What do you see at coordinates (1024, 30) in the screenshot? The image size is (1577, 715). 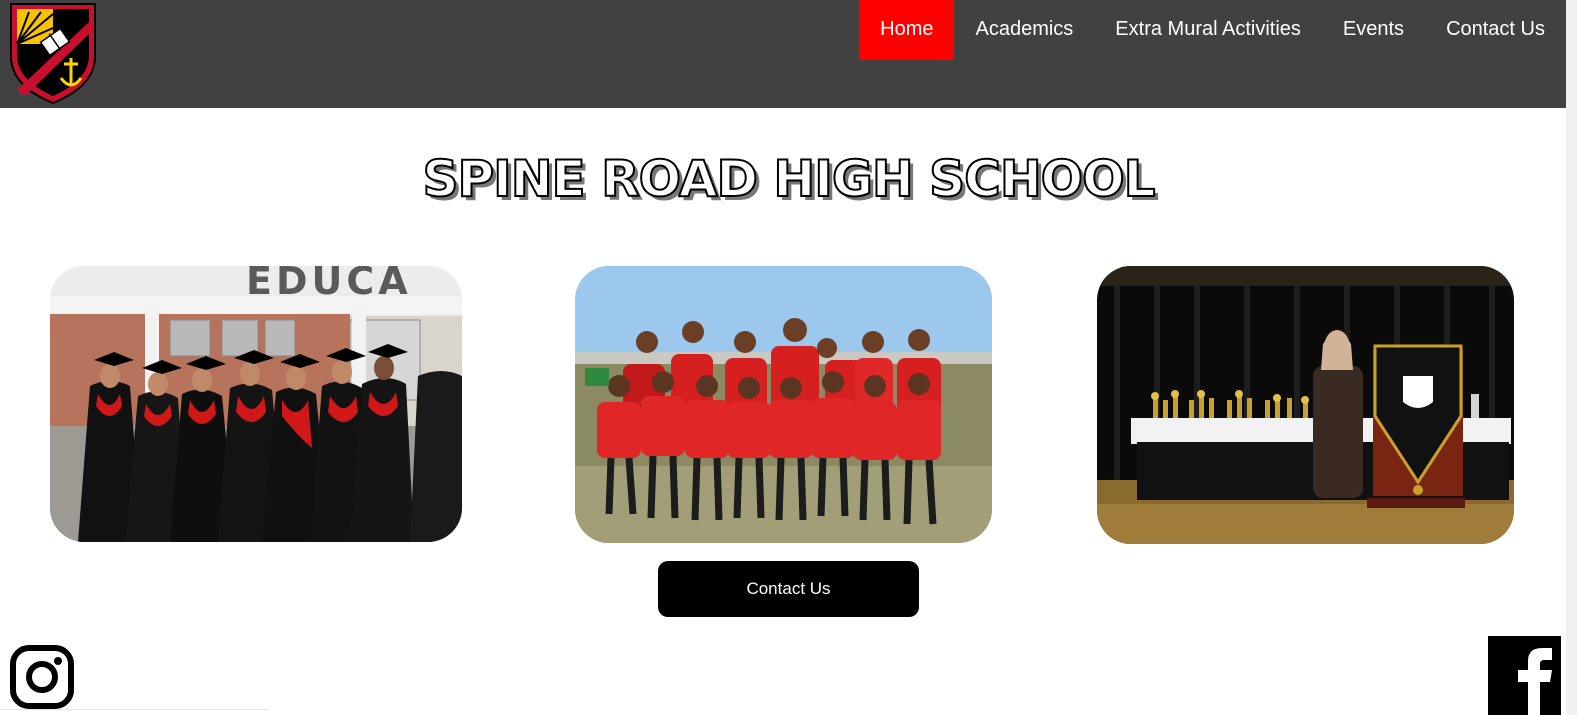 I see `nav-academics: Academics` at bounding box center [1024, 30].